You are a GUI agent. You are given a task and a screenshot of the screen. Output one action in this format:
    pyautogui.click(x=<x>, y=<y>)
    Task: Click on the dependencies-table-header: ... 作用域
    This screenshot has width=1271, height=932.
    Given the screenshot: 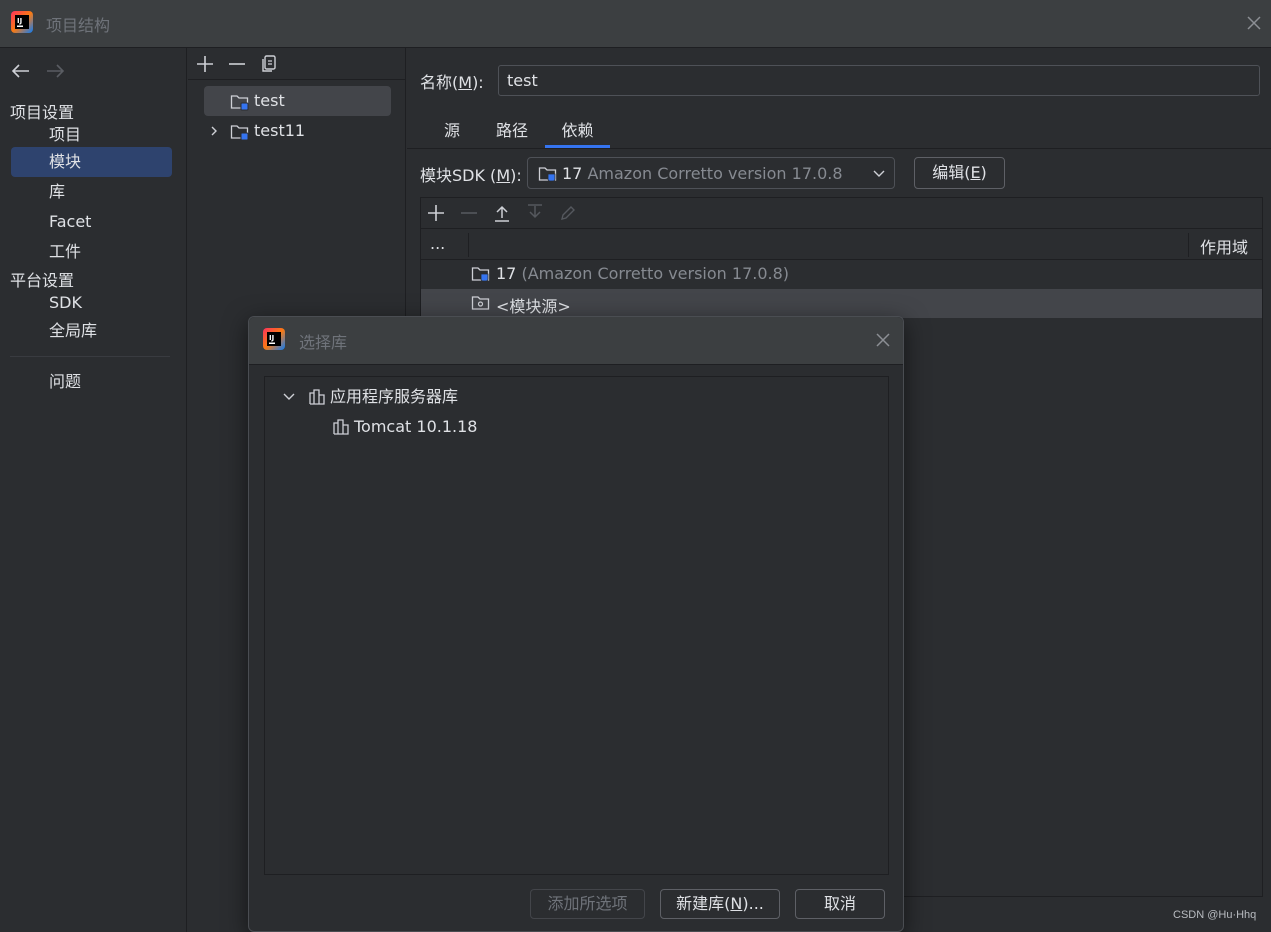 What is the action you would take?
    pyautogui.click(x=841, y=244)
    